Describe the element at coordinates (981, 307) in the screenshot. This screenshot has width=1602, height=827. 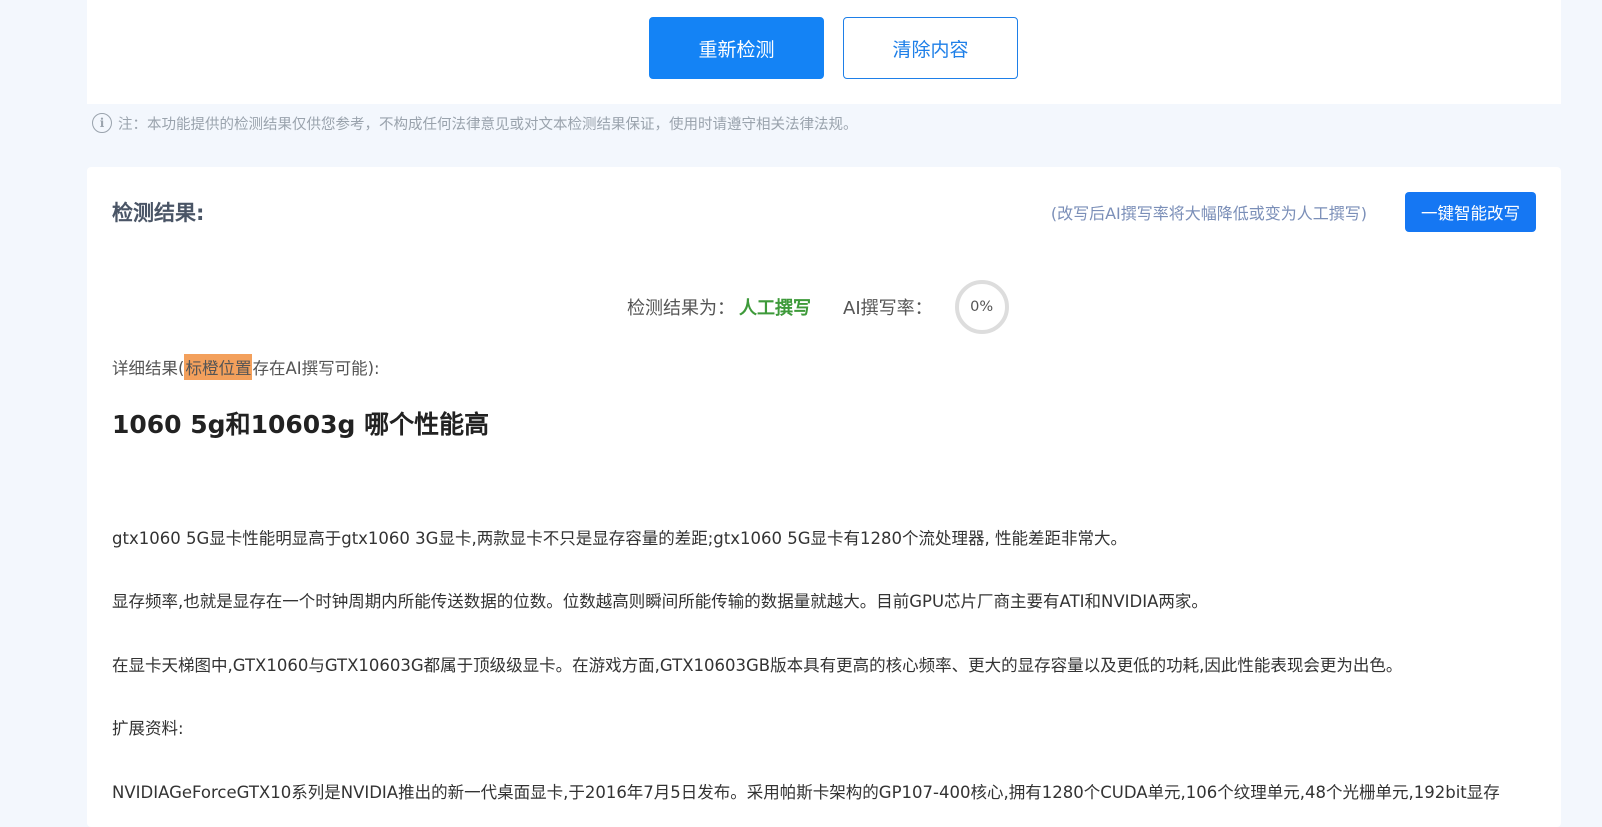
I see `ai-rate-circle: 0%` at that location.